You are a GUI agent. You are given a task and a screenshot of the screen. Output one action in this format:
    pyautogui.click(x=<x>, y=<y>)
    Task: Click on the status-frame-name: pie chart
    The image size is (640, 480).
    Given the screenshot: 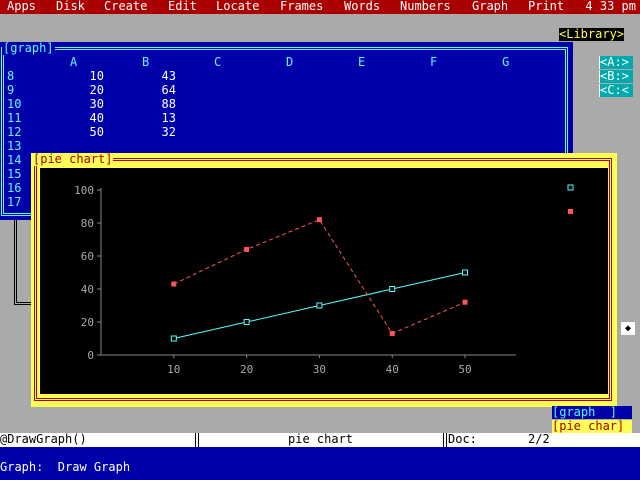 What is the action you would take?
    pyautogui.click(x=321, y=439)
    